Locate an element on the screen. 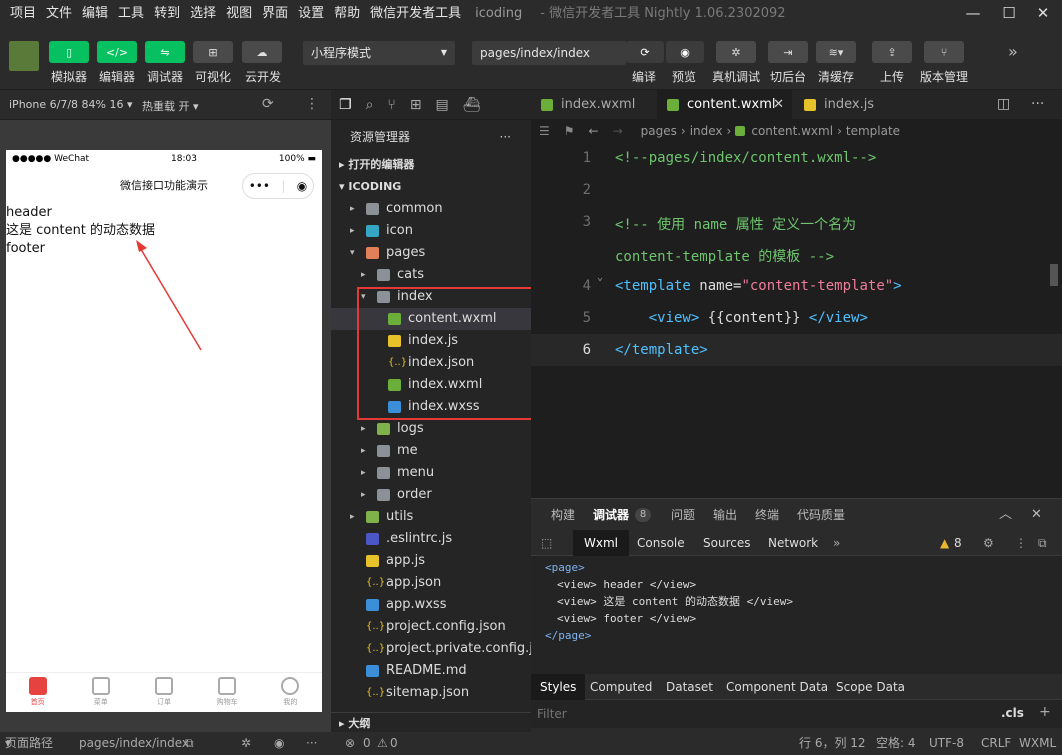 Image resolution: width=1062 pixels, height=755 pixels. tab-wxml: Wxml is located at coordinates (601, 543).